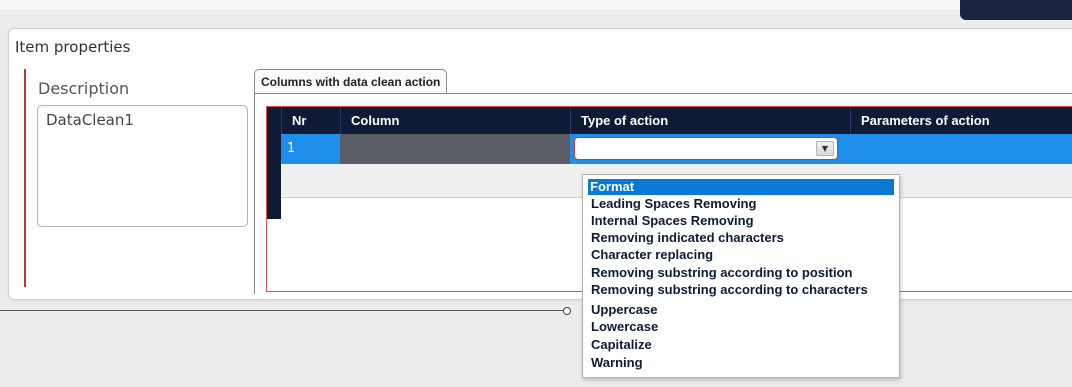 The image size is (1072, 387). What do you see at coordinates (720, 273) in the screenshot?
I see `dropdown-option-removing-substring-by-position: Removing substring according to position` at bounding box center [720, 273].